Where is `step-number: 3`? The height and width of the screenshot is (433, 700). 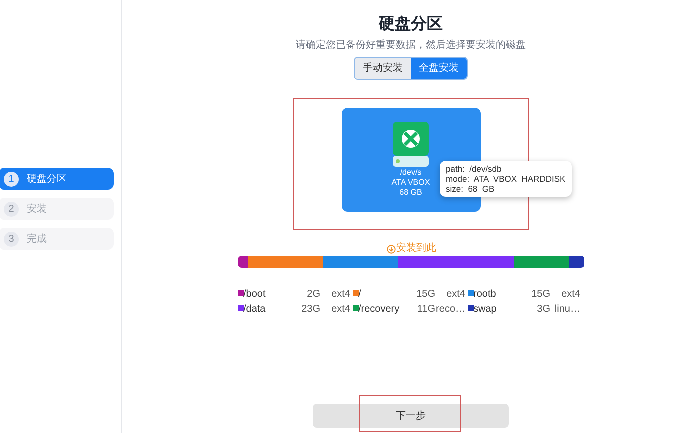 step-number: 3 is located at coordinates (11, 239).